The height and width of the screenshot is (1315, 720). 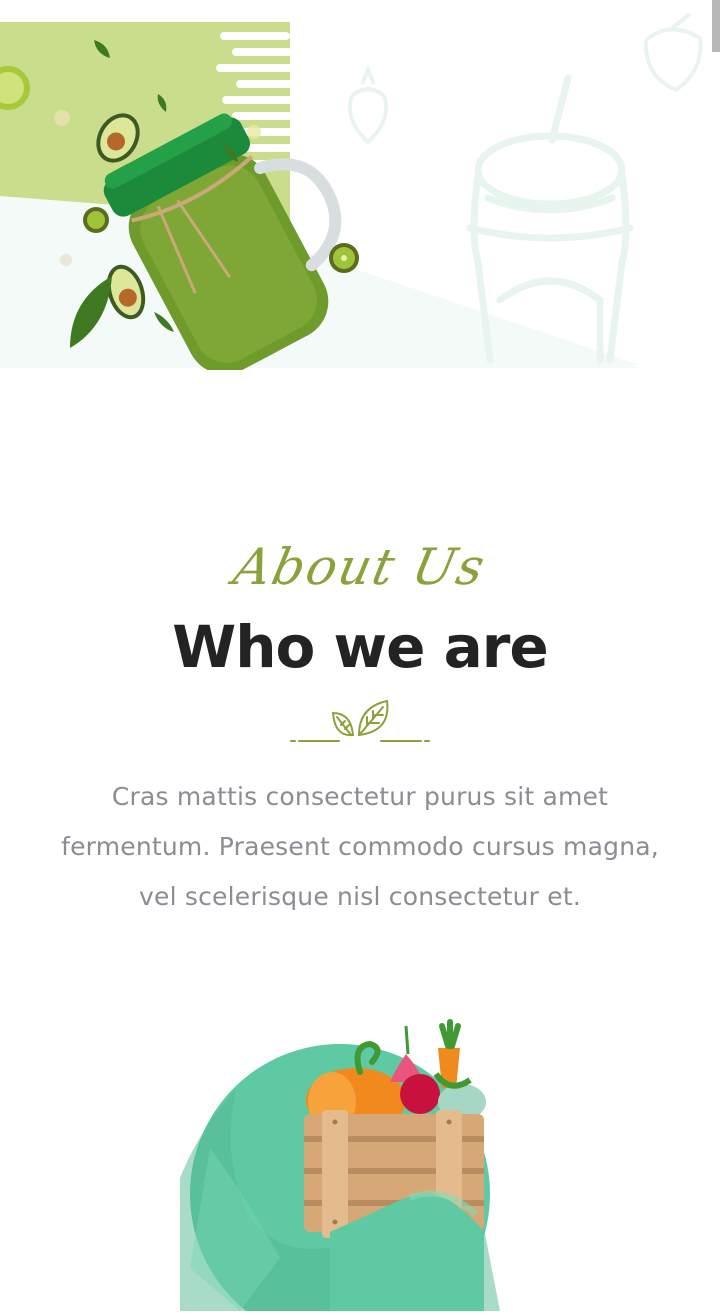 I want to click on leaf-icon, so click(x=360, y=720).